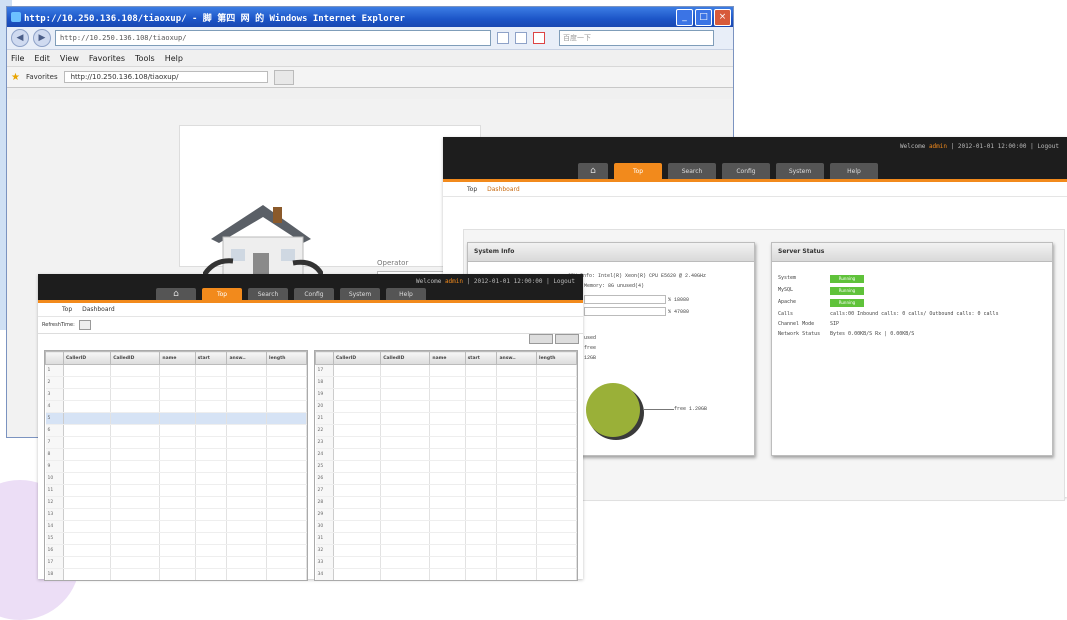  I want to click on minimize-button: _, so click(684, 17).